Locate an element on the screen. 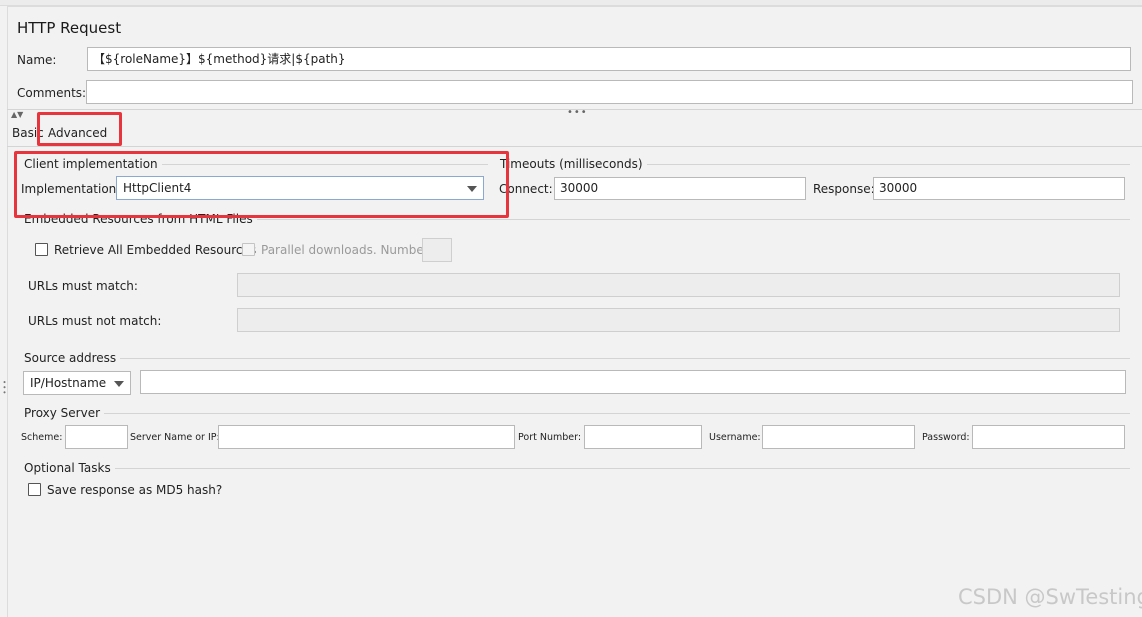 The height and width of the screenshot is (617, 1142). name-field: 【${roleName}】${method}请求|${path} is located at coordinates (609, 59).